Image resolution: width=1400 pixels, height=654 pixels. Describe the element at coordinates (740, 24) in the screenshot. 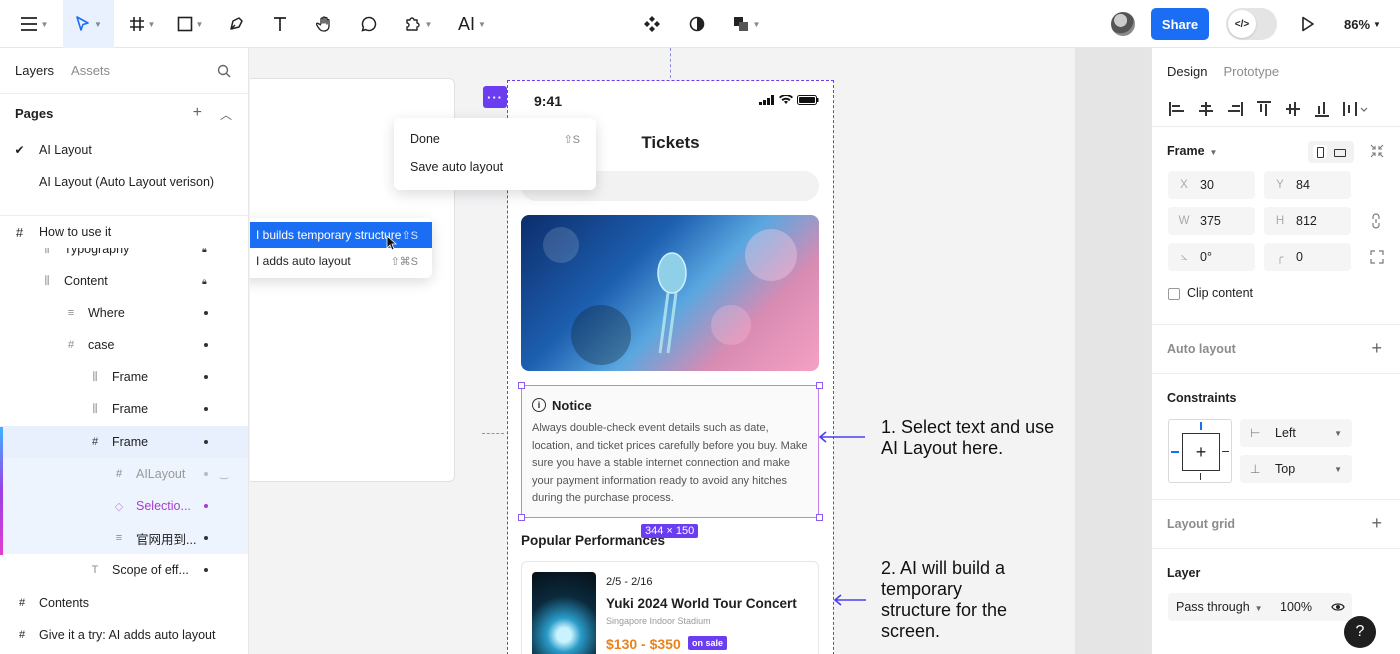

I see `boolean-icon` at that location.